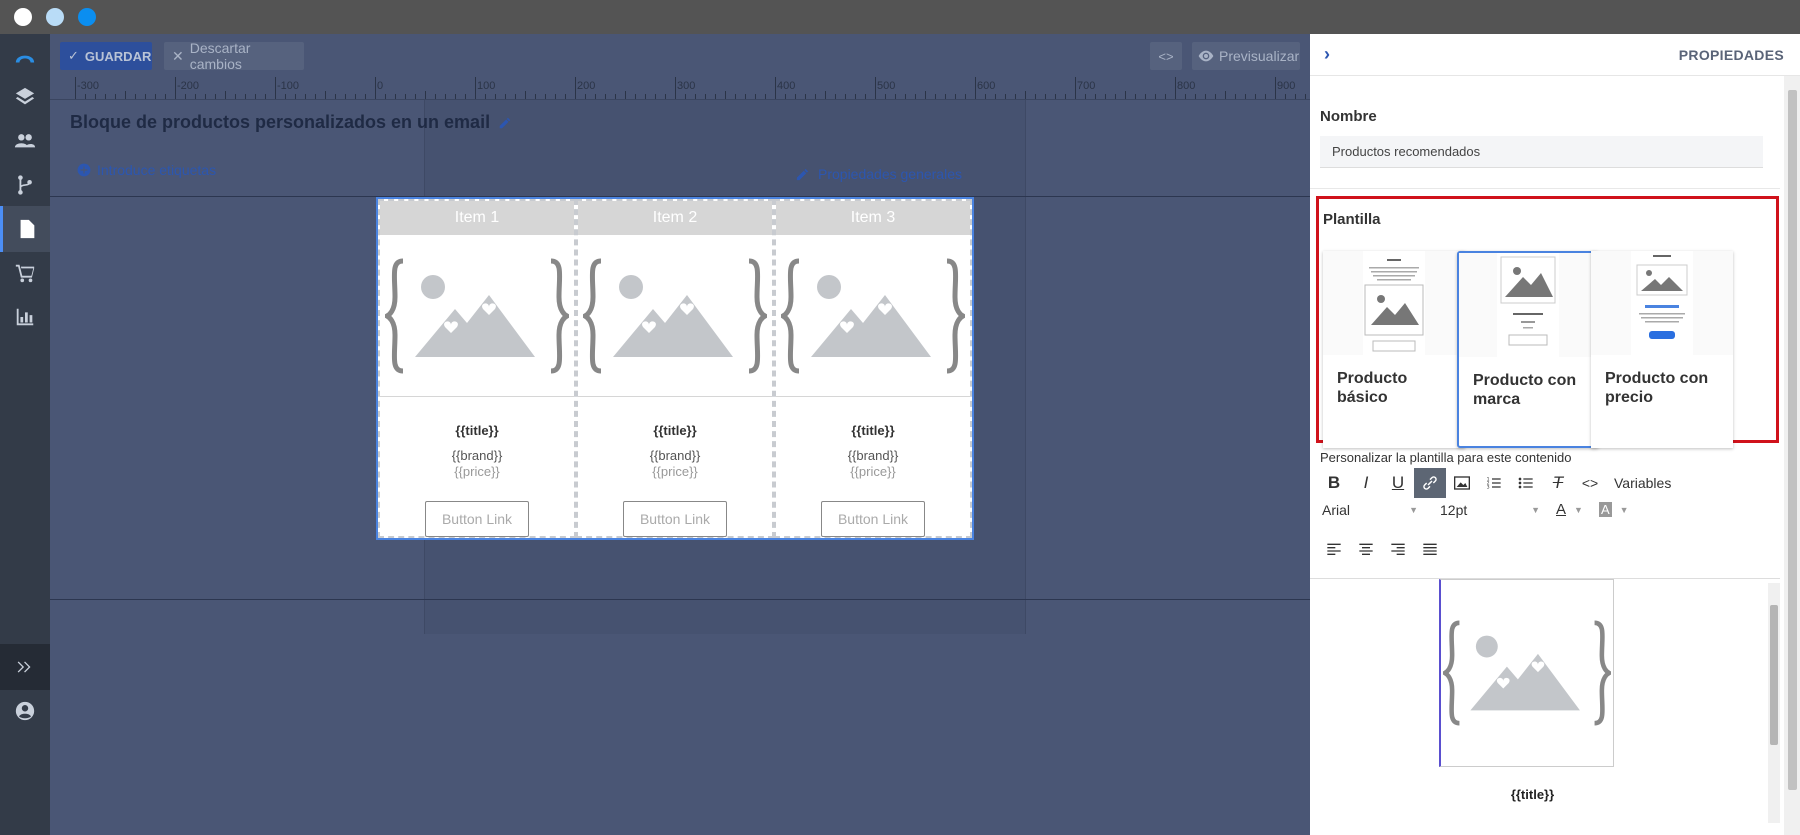  I want to click on justify-icon, so click(1430, 549).